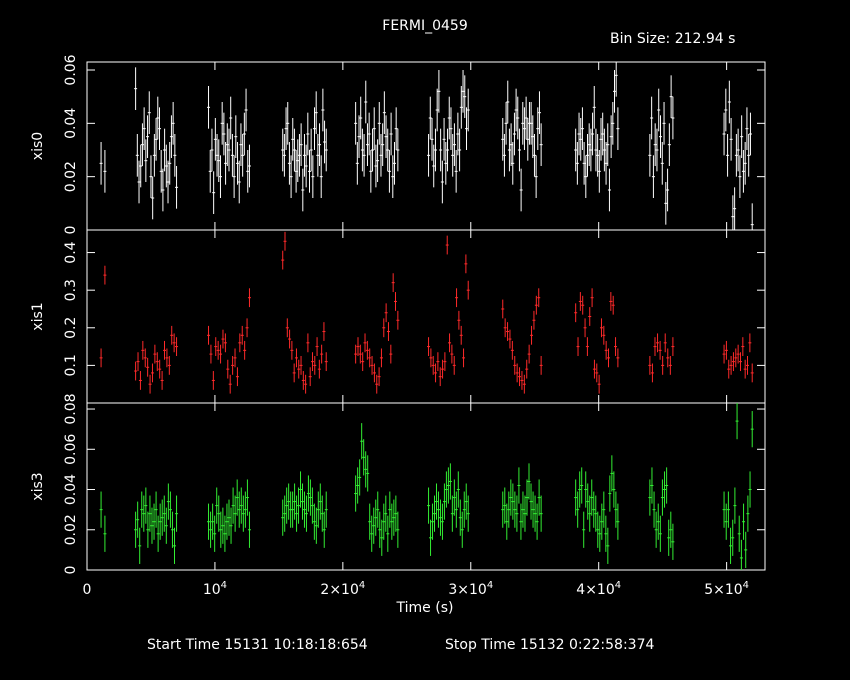  What do you see at coordinates (257, 645) in the screenshot?
I see `start-time-label: Start Time 15131 10:18:18:654` at bounding box center [257, 645].